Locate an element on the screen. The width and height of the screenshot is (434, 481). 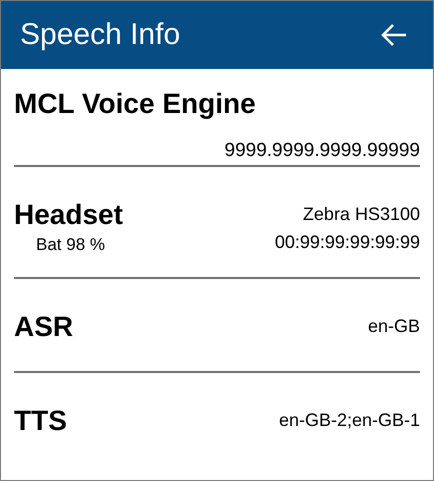
section-value: 00:99:99:99:99:99 is located at coordinates (347, 242).